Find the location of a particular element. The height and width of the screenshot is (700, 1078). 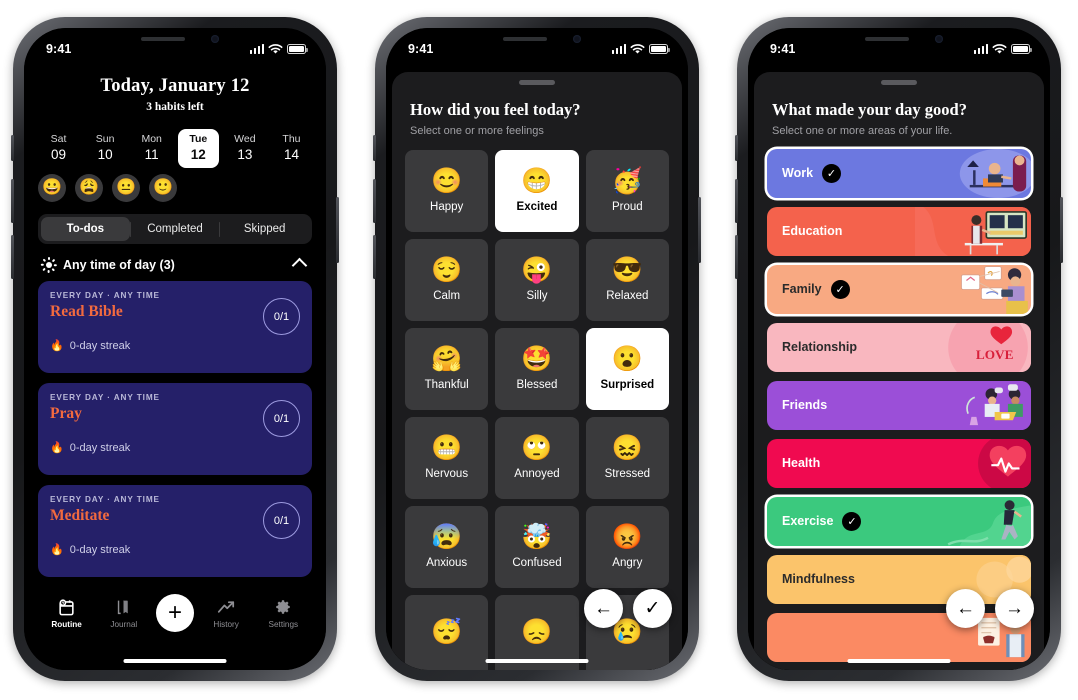

segment-to-dos: To-dos is located at coordinates (85, 229).